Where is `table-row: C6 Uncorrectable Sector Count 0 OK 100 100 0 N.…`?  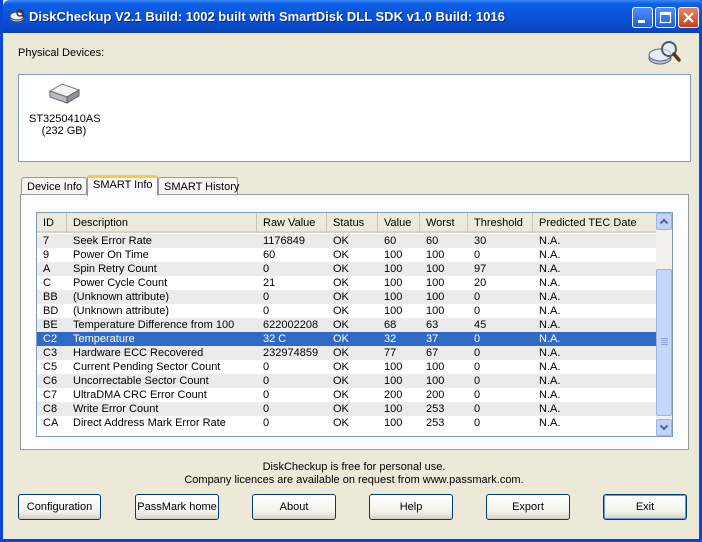 table-row: C6 Uncorrectable Sector Count 0 OK 100 100 0 N.… is located at coordinates (347, 381).